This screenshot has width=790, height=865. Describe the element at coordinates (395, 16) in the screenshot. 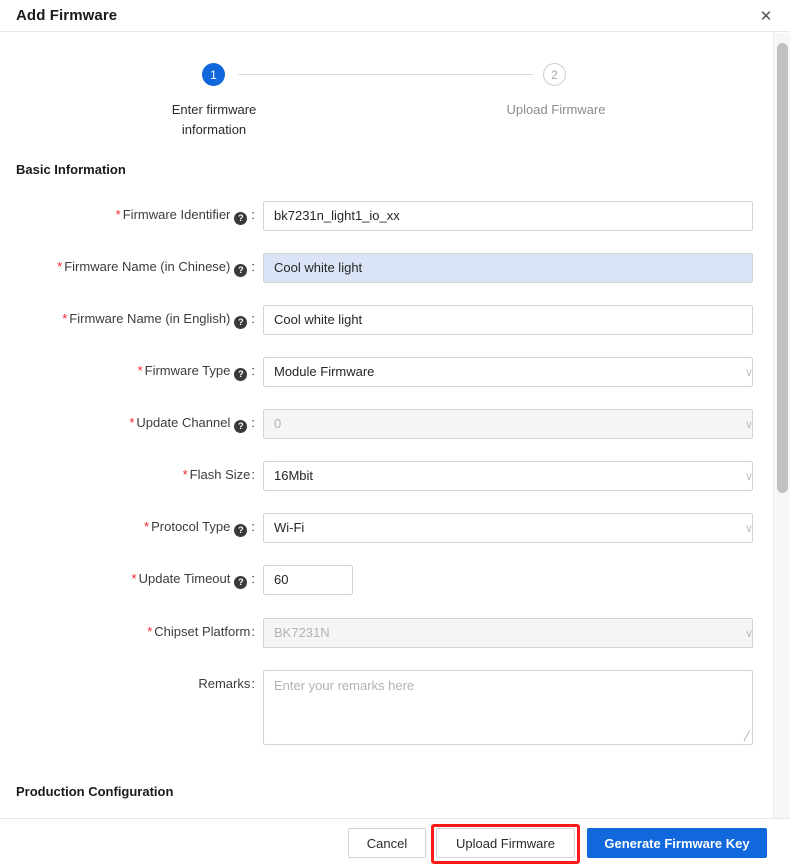

I see `dialog-header: Add Firmware ✕` at that location.